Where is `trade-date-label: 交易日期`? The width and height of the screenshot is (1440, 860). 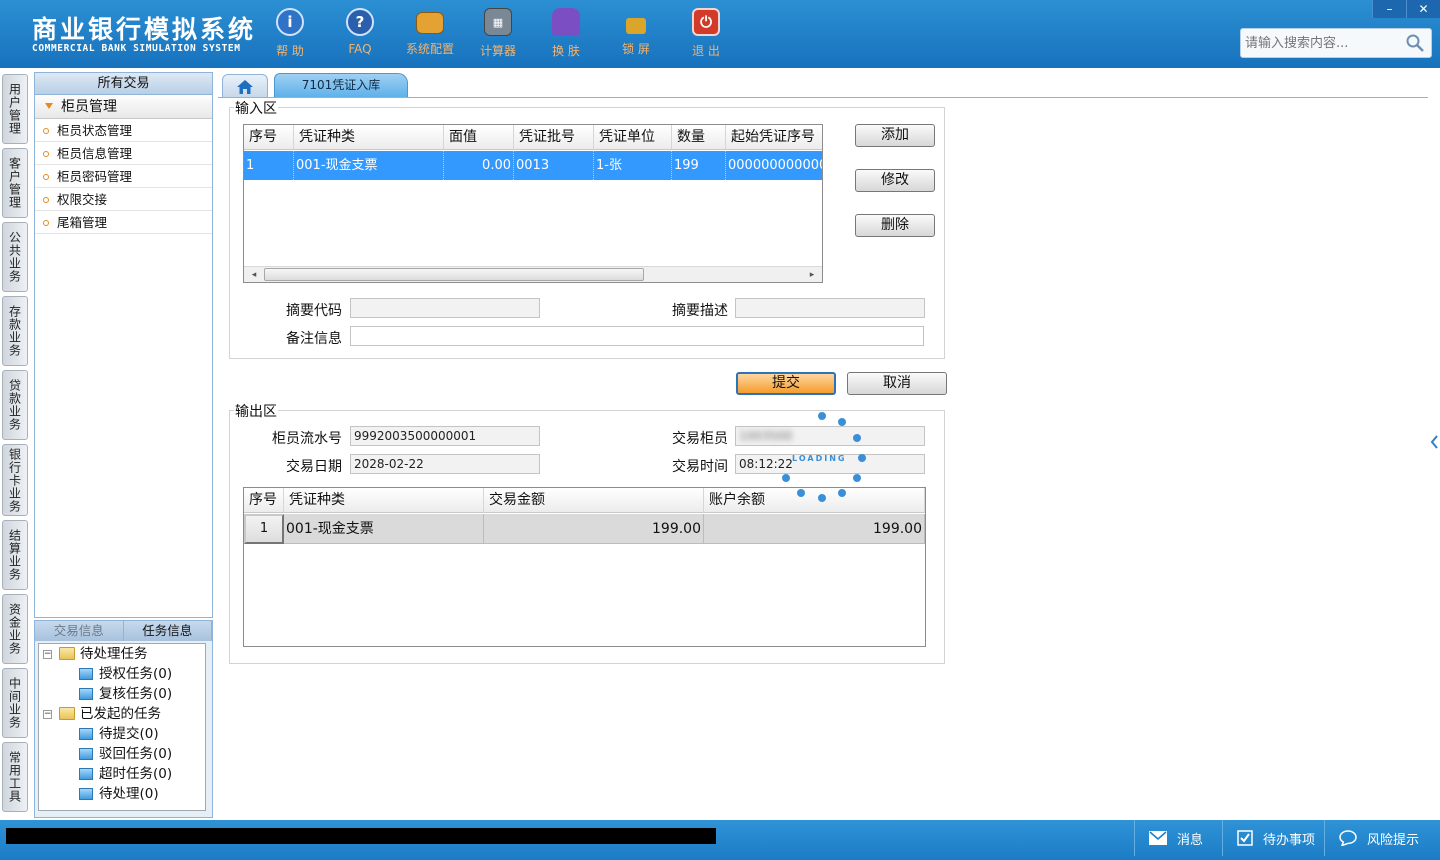 trade-date-label: 交易日期 is located at coordinates (314, 467).